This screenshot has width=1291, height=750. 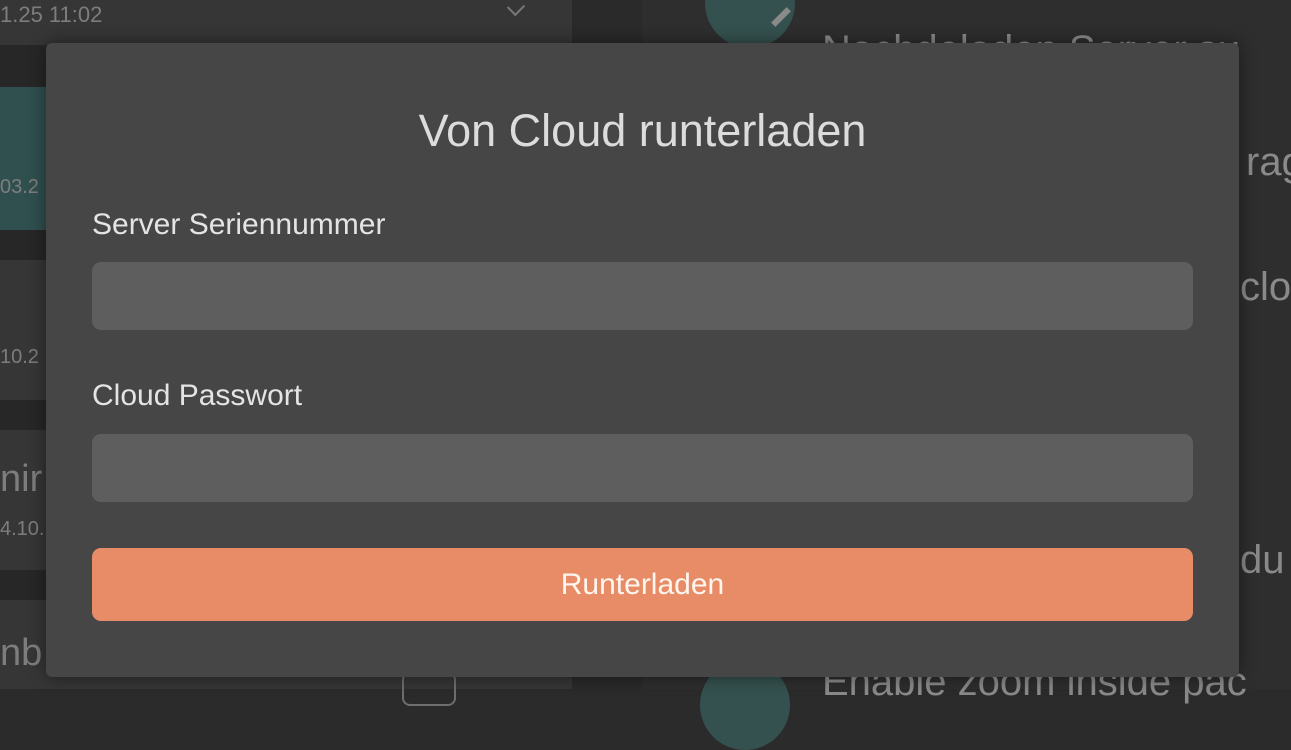 I want to click on list-item-title: nb, so click(x=21, y=653).